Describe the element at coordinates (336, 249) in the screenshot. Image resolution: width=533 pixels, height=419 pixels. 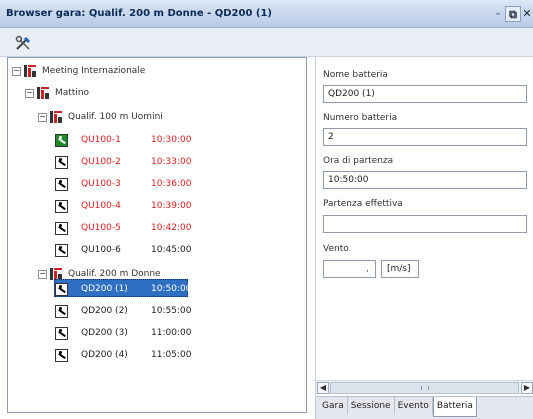
I see `vento-label: Vento` at that location.